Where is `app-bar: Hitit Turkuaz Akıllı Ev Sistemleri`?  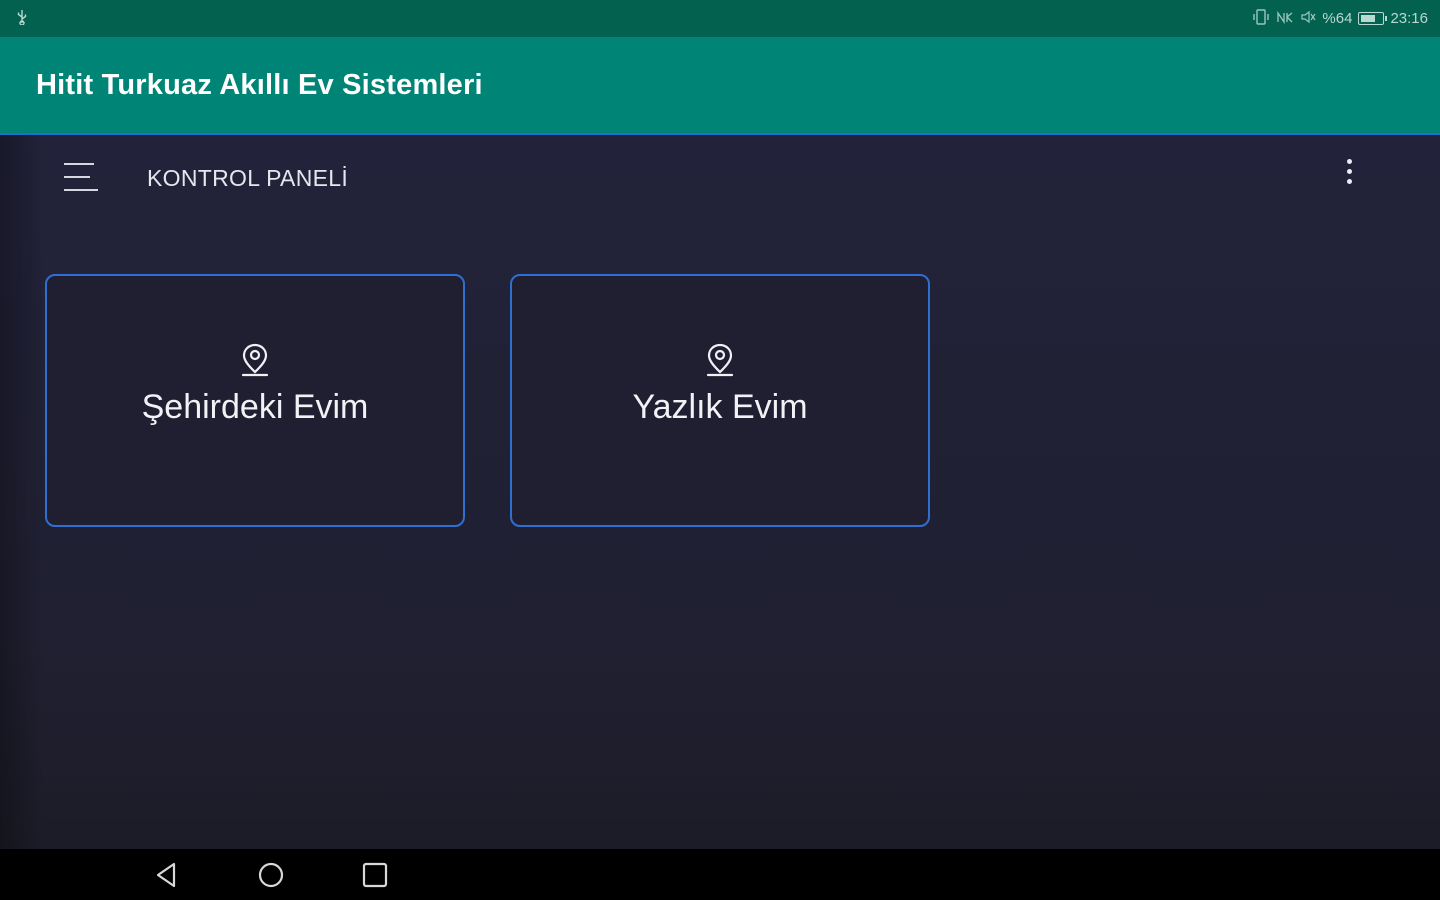
app-bar: Hitit Turkuaz Akıllı Ev Sistemleri is located at coordinates (720, 86).